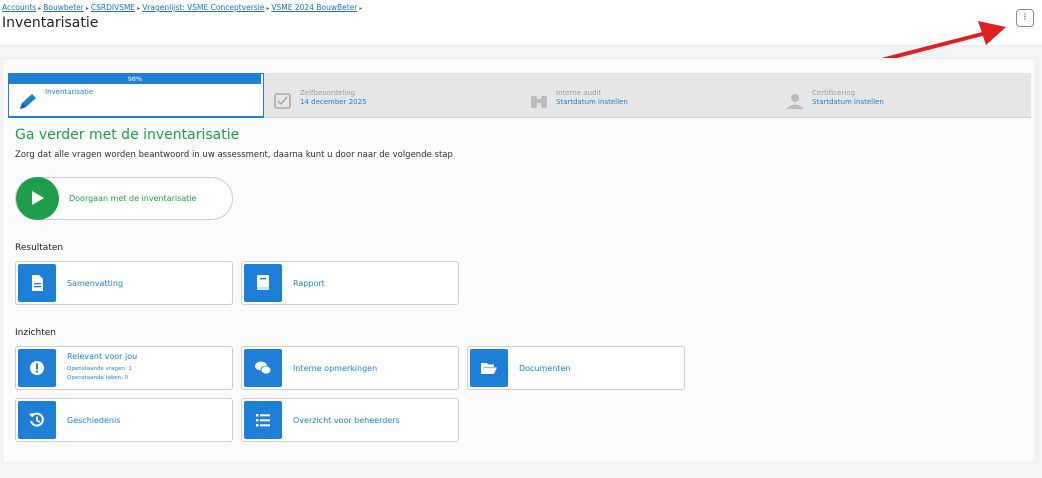 The height and width of the screenshot is (478, 1042). What do you see at coordinates (795, 101) in the screenshot?
I see `certificate-user-icon` at bounding box center [795, 101].